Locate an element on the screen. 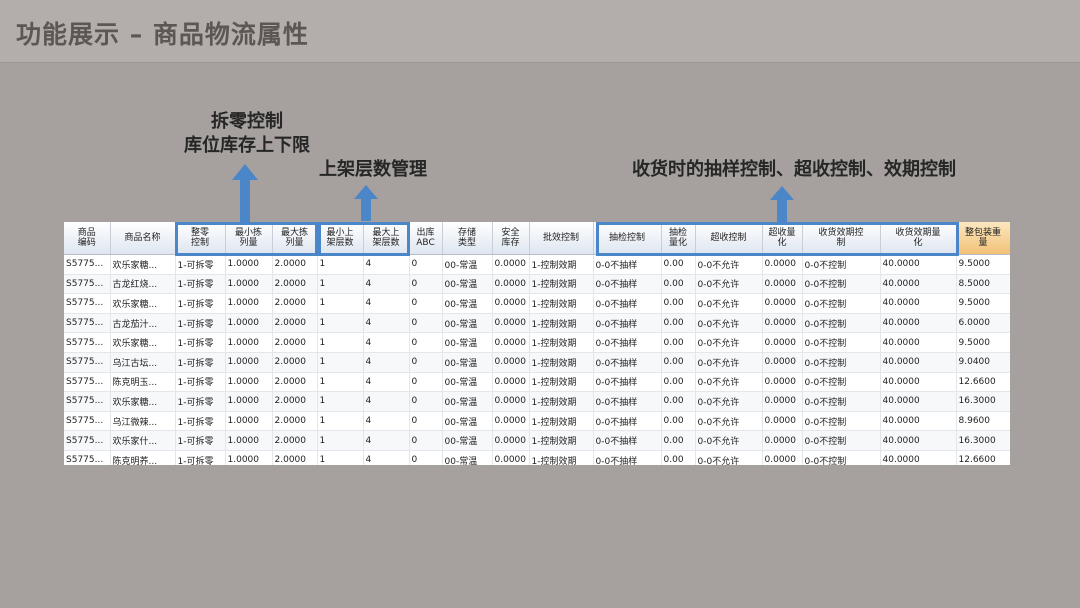  column-header: 存储 类型 is located at coordinates (467, 238).